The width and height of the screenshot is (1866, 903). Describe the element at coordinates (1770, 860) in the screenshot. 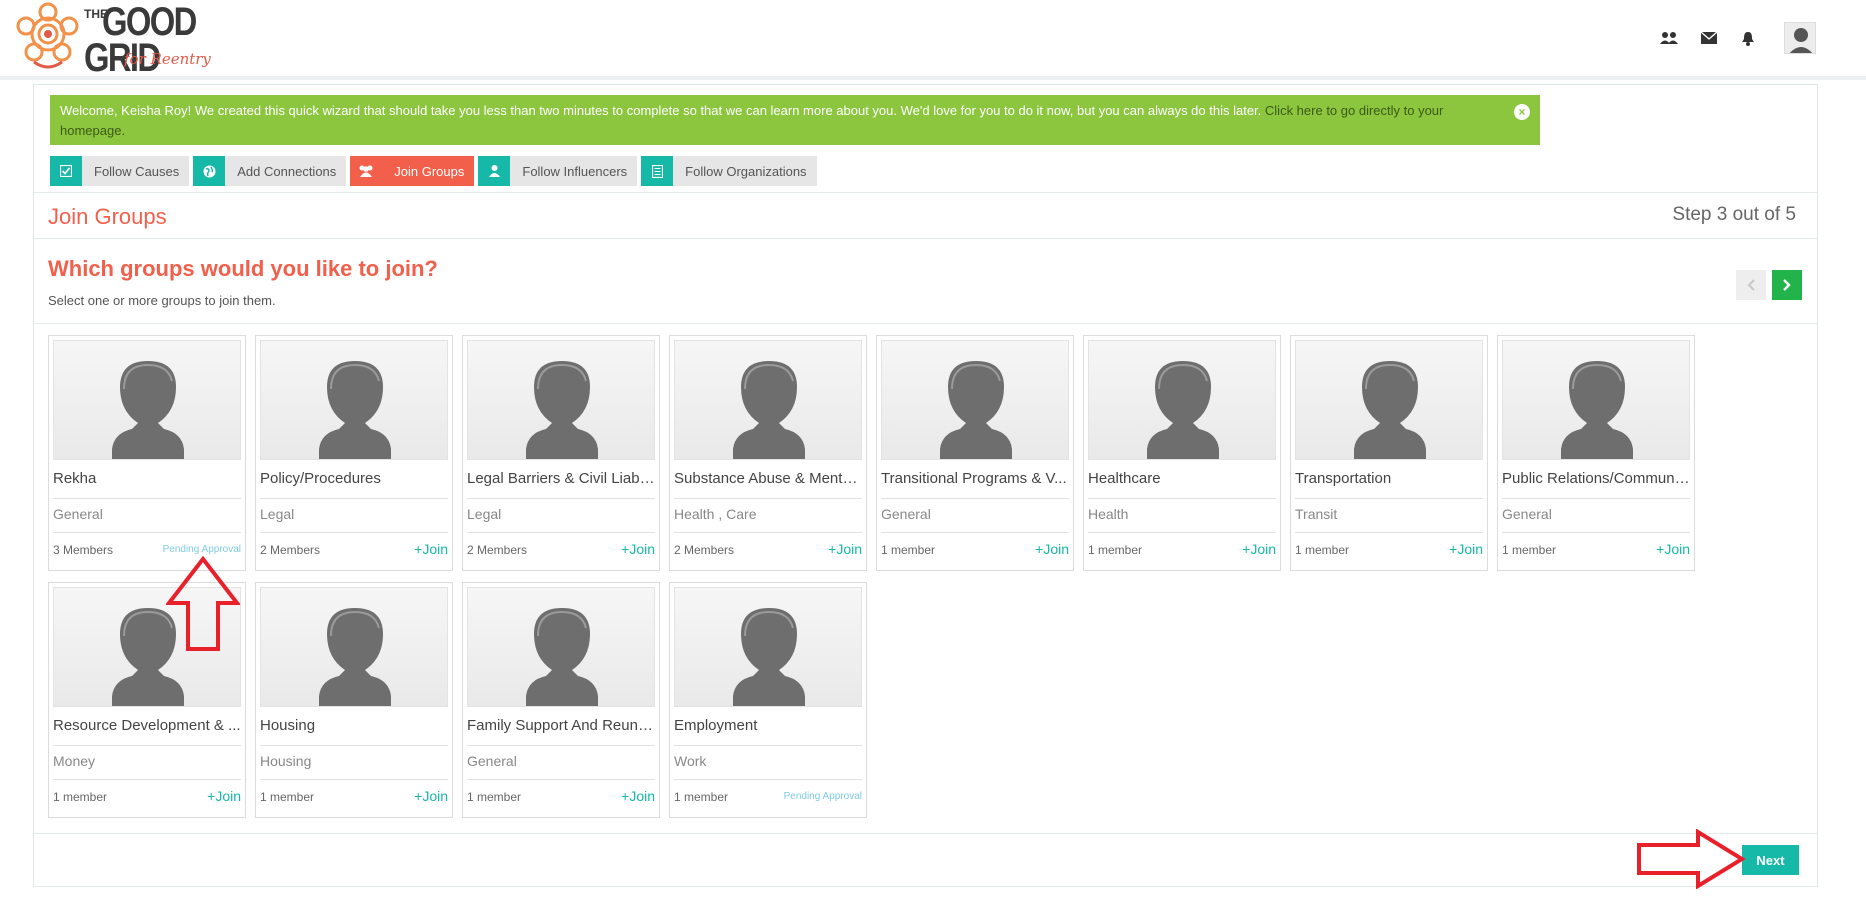

I see `next-button: Next` at that location.